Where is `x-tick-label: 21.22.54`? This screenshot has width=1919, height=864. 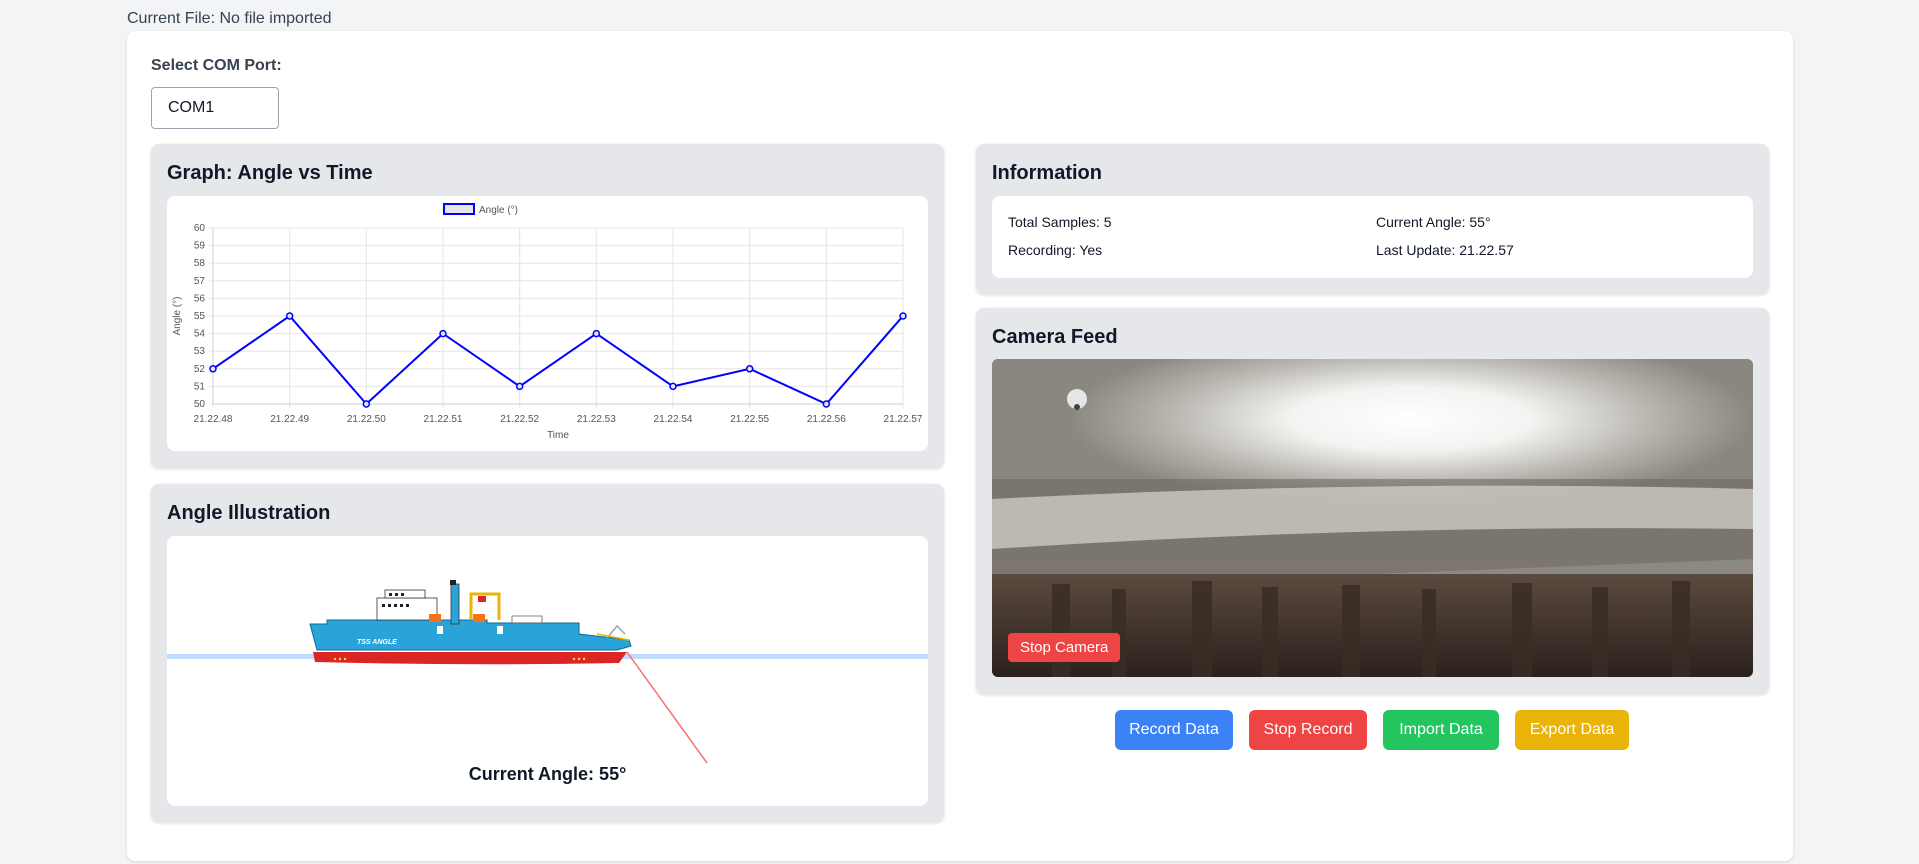 x-tick-label: 21.22.54 is located at coordinates (673, 419).